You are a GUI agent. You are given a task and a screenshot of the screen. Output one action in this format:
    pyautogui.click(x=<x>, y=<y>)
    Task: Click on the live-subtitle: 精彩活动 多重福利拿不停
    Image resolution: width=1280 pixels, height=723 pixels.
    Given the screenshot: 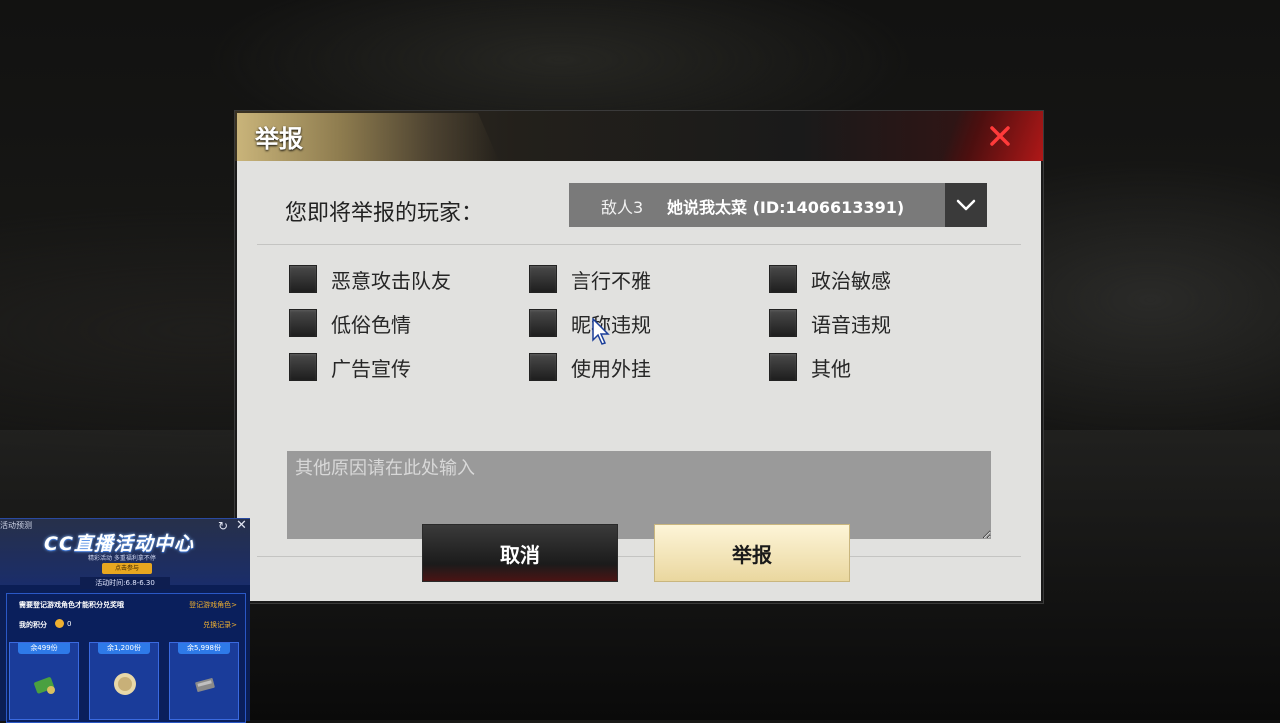 What is the action you would take?
    pyautogui.click(x=122, y=558)
    